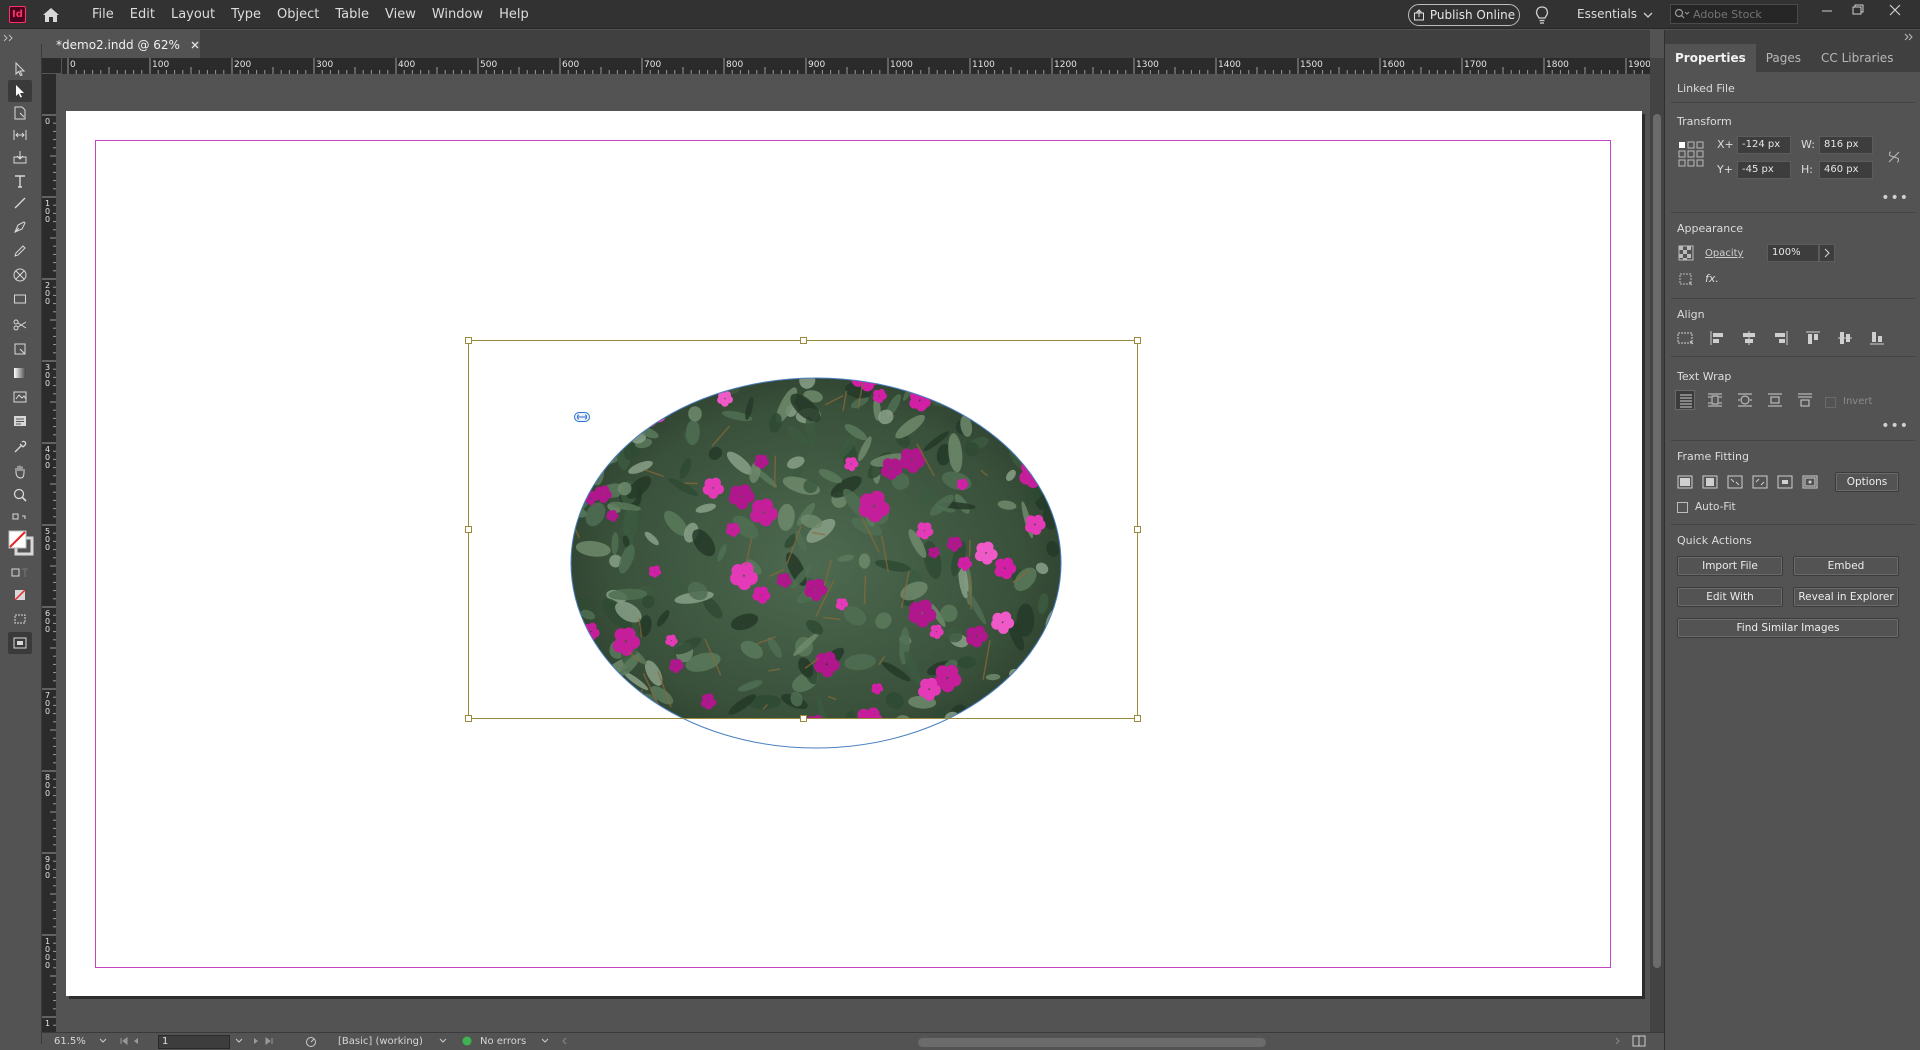 This screenshot has height=1050, width=1920. What do you see at coordinates (1805, 400) in the screenshot?
I see `jump-next-column-icon` at bounding box center [1805, 400].